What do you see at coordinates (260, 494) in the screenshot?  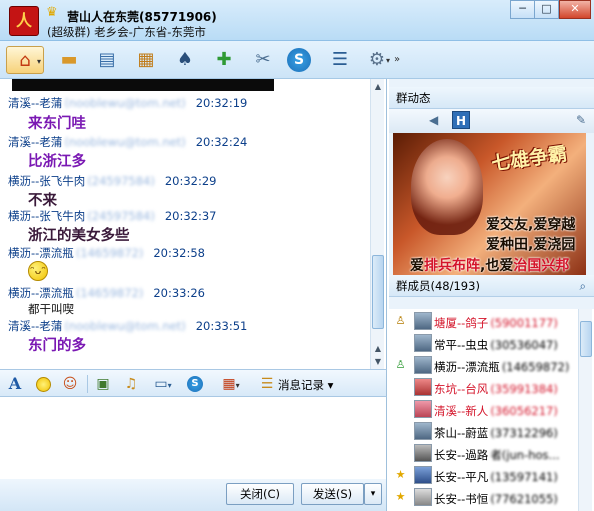 I see `close-button: 关闭(C)` at bounding box center [260, 494].